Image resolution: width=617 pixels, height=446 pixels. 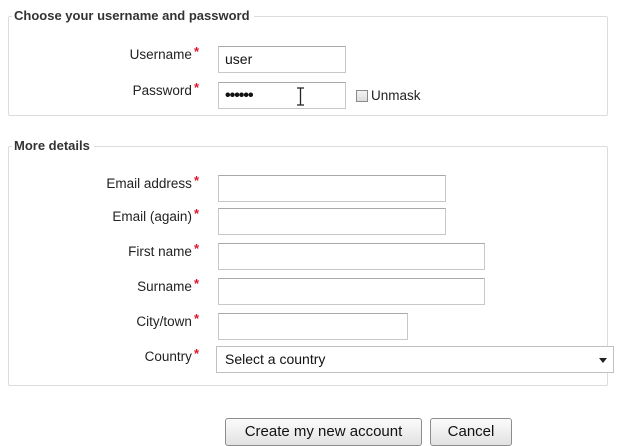 I want to click on surname-label-text: Surname, so click(x=164, y=286).